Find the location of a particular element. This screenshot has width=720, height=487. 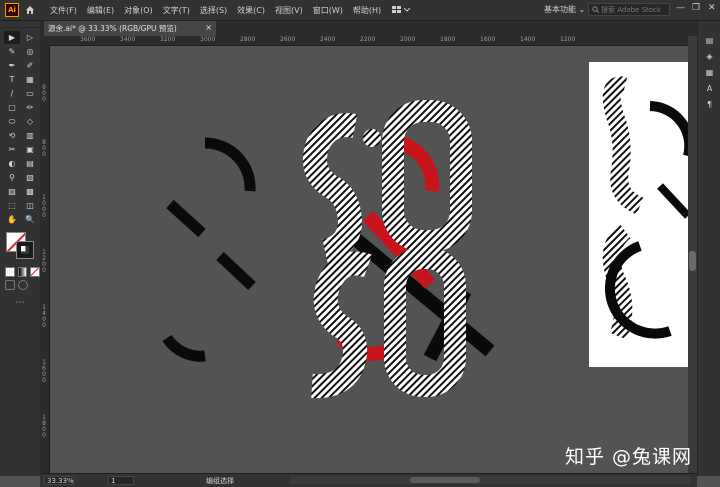

magic-wand-tool-icon: ✎ is located at coordinates (12, 51).